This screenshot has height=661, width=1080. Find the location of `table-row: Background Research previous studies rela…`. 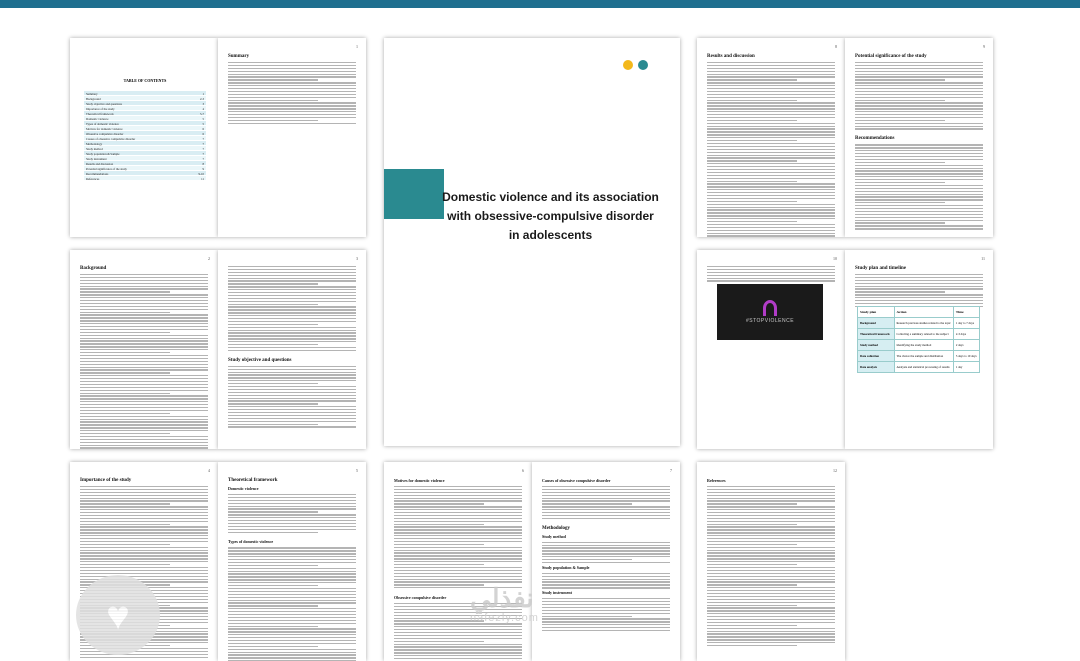

table-row: Background Research previous studies rela… is located at coordinates (918, 323).